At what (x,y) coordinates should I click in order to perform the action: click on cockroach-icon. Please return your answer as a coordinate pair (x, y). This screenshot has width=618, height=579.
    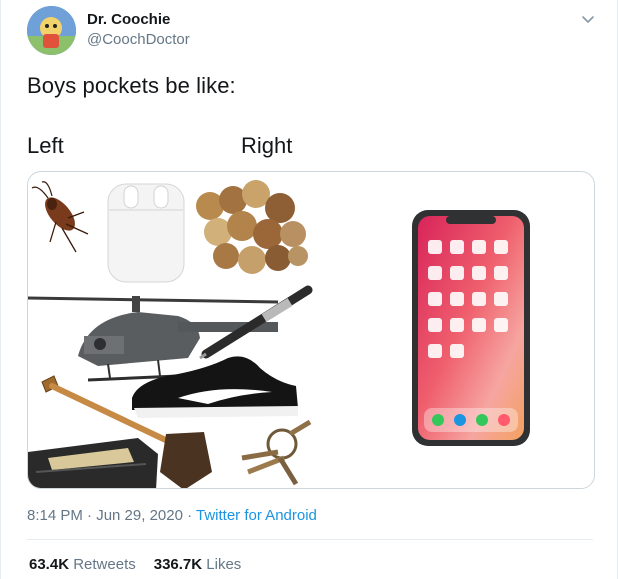
    Looking at the image, I should click on (60, 217).